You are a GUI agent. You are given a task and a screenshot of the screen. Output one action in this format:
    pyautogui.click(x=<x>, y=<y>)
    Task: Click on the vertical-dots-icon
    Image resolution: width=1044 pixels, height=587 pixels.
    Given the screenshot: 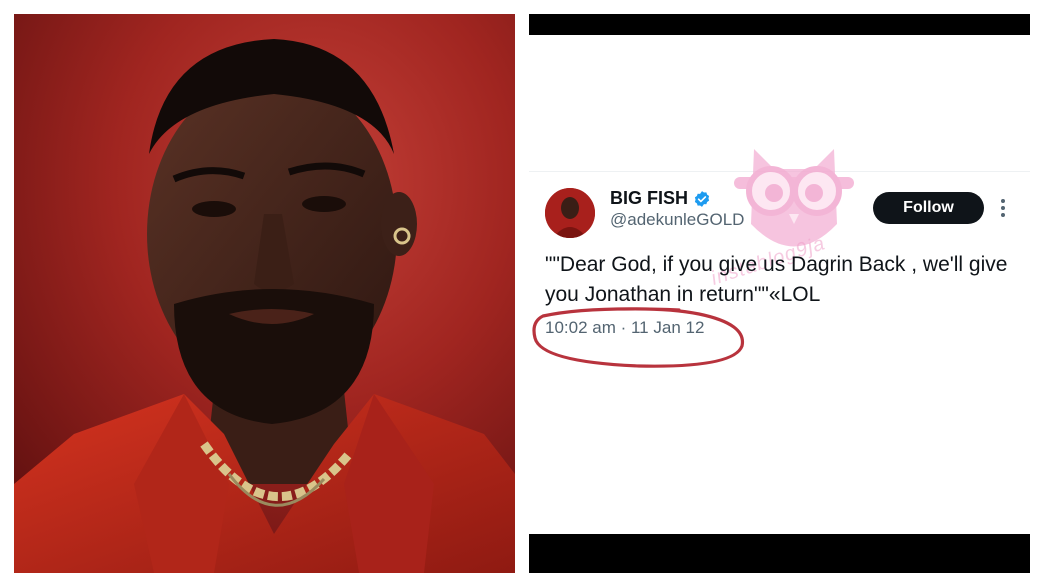 What is the action you would take?
    pyautogui.click(x=1003, y=208)
    